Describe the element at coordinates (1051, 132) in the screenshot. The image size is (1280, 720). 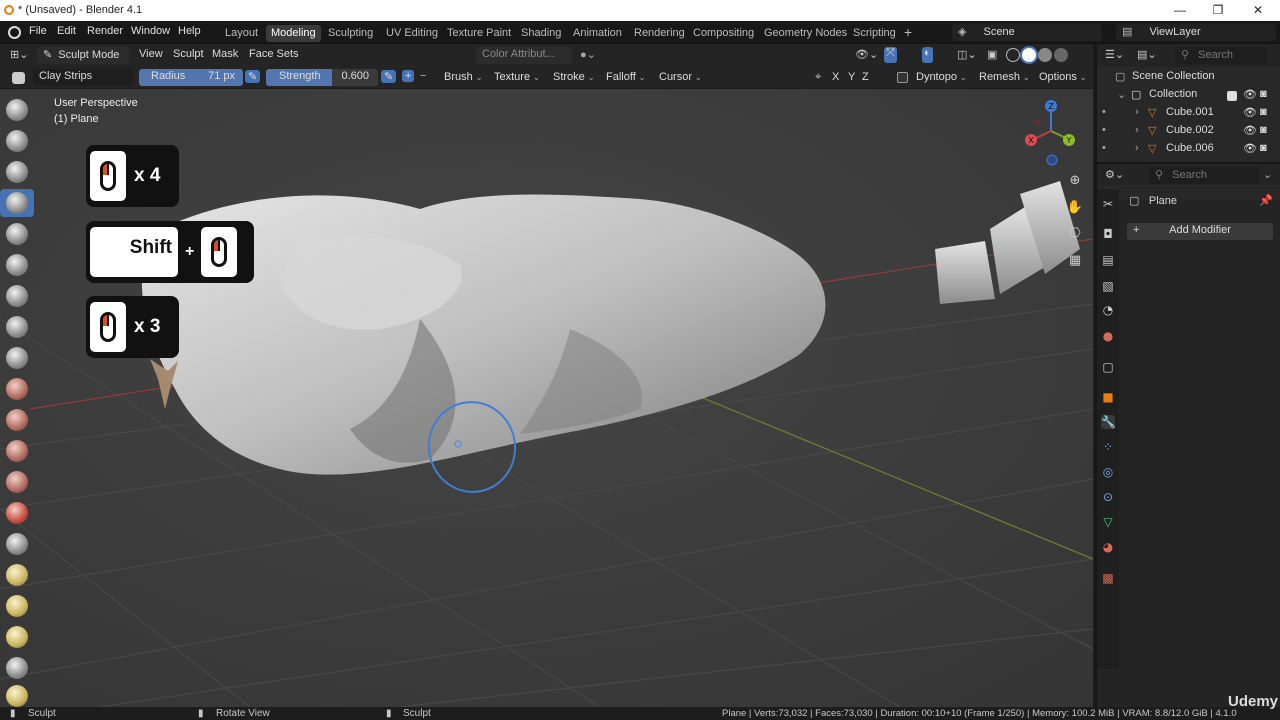
I see `navigation-gizmo: Z Y X` at that location.